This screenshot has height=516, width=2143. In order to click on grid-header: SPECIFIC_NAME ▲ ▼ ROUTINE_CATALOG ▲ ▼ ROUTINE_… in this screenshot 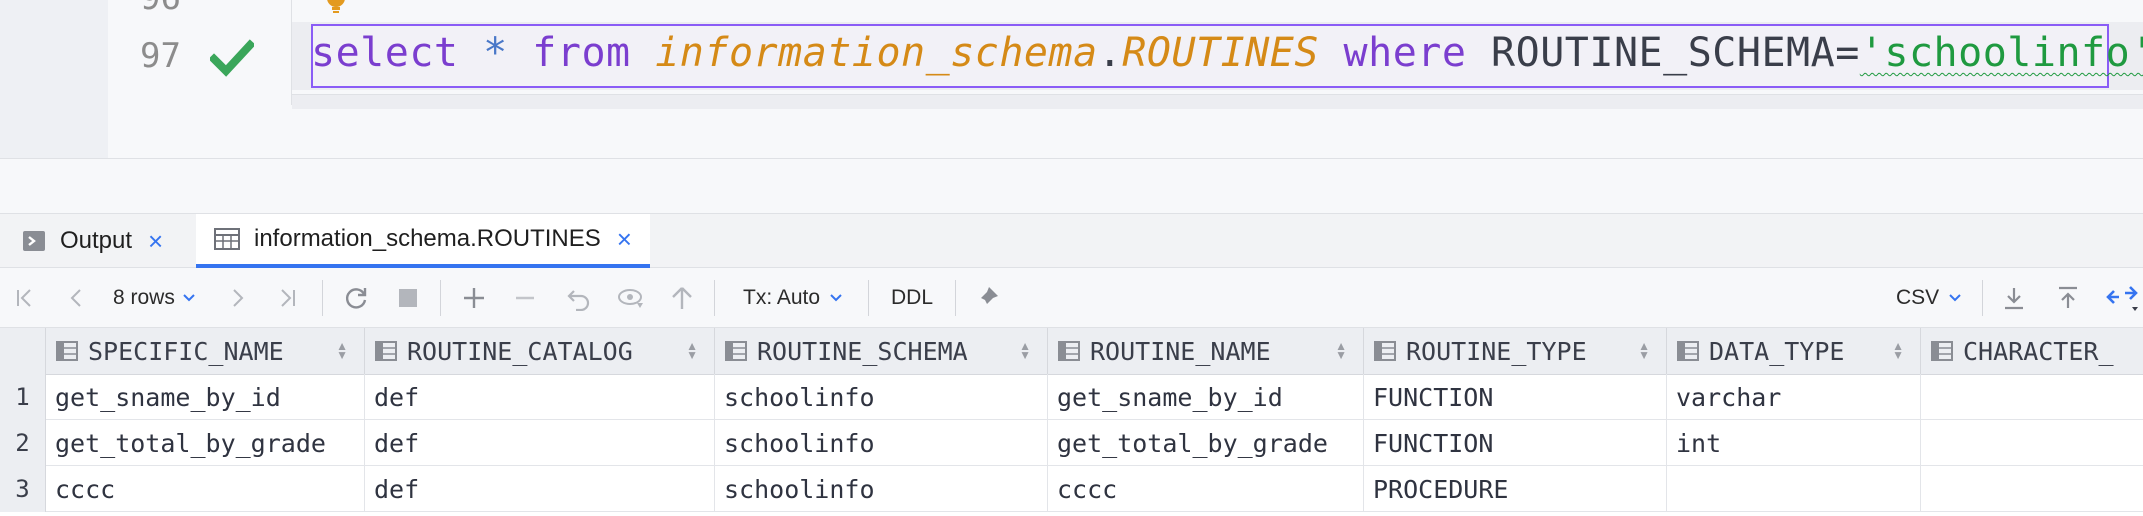, I will do `click(1071, 351)`.